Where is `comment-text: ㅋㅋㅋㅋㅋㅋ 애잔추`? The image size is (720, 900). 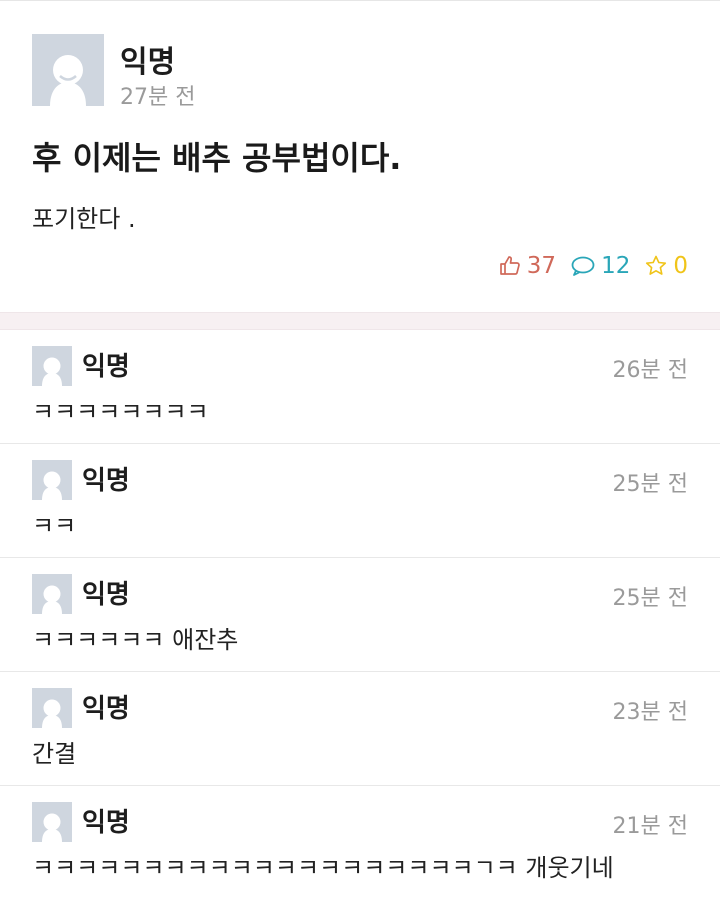
comment-text: ㅋㅋㅋㅋㅋㅋ 애잔추 is located at coordinates (135, 640).